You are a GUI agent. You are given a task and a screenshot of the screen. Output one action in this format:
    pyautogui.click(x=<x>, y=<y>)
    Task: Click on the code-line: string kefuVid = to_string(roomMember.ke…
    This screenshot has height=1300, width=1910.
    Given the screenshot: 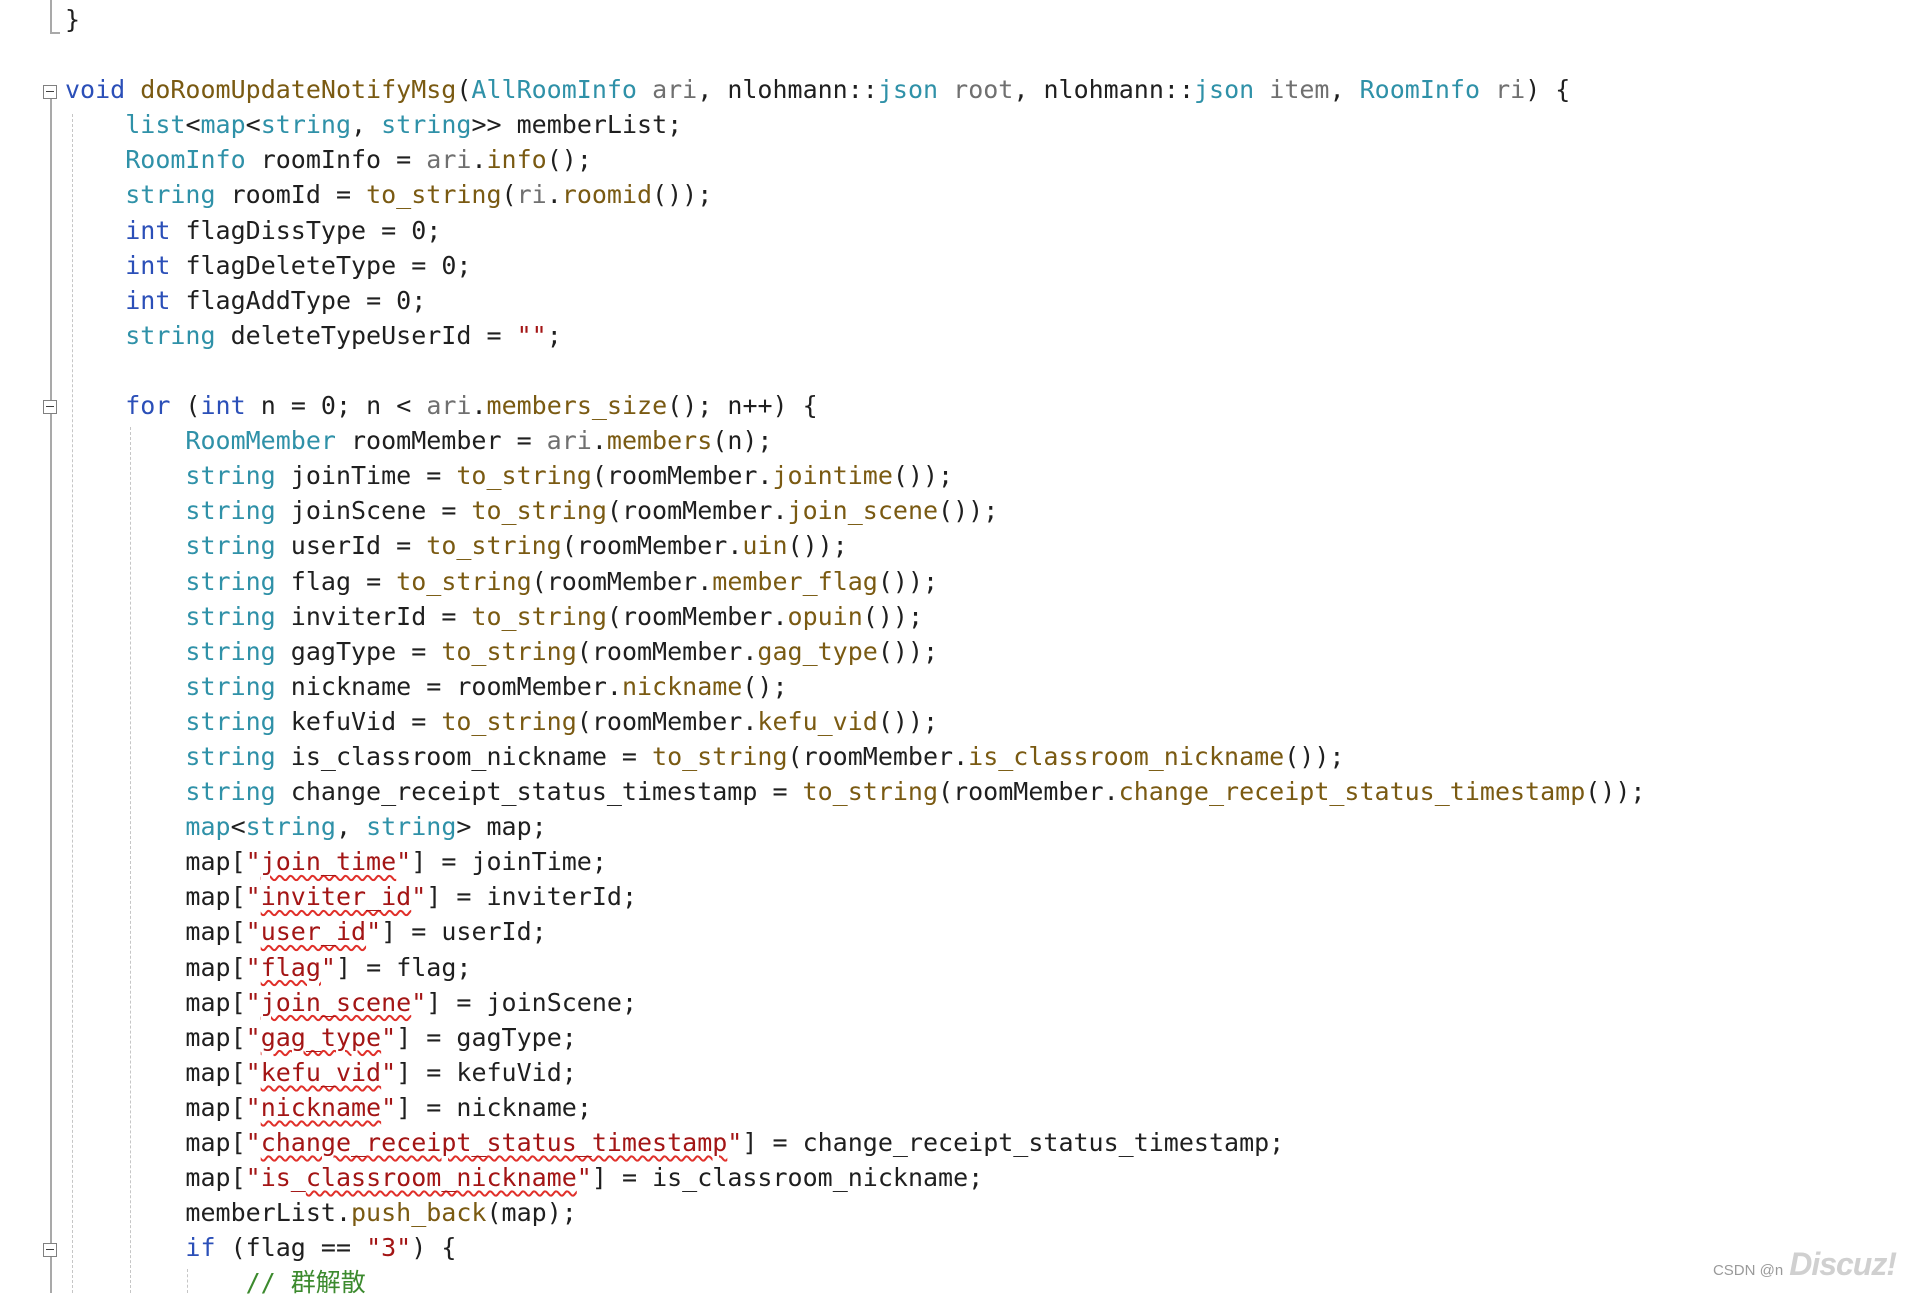 What is the action you would take?
    pyautogui.click(x=985, y=721)
    